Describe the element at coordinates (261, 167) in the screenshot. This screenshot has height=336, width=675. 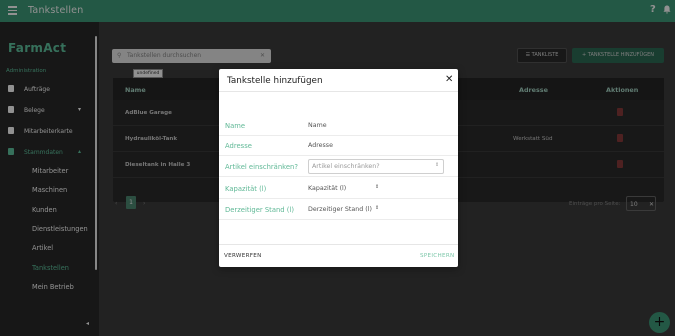
I see `articles-label: Artikel einschränken?` at that location.